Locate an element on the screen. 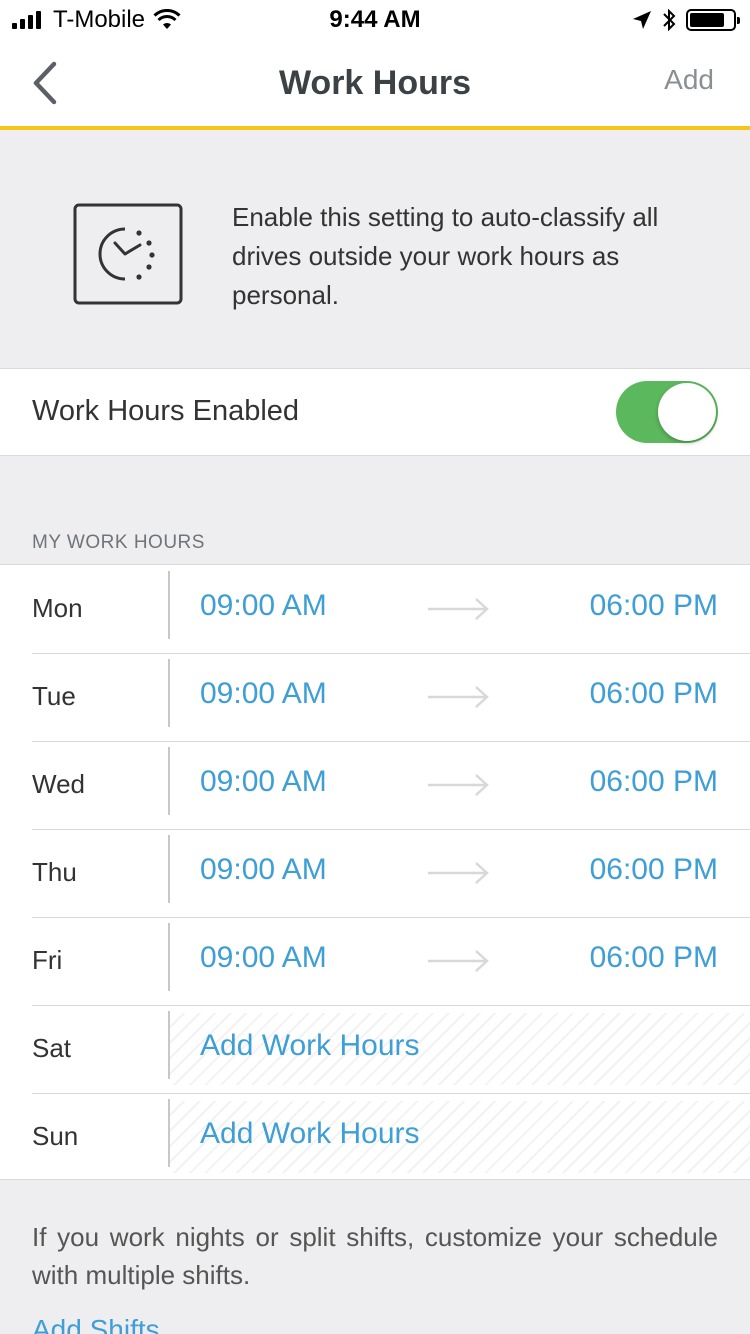  day-row-mon: Mon 09:00 AM 06:00 PM is located at coordinates (375, 609).